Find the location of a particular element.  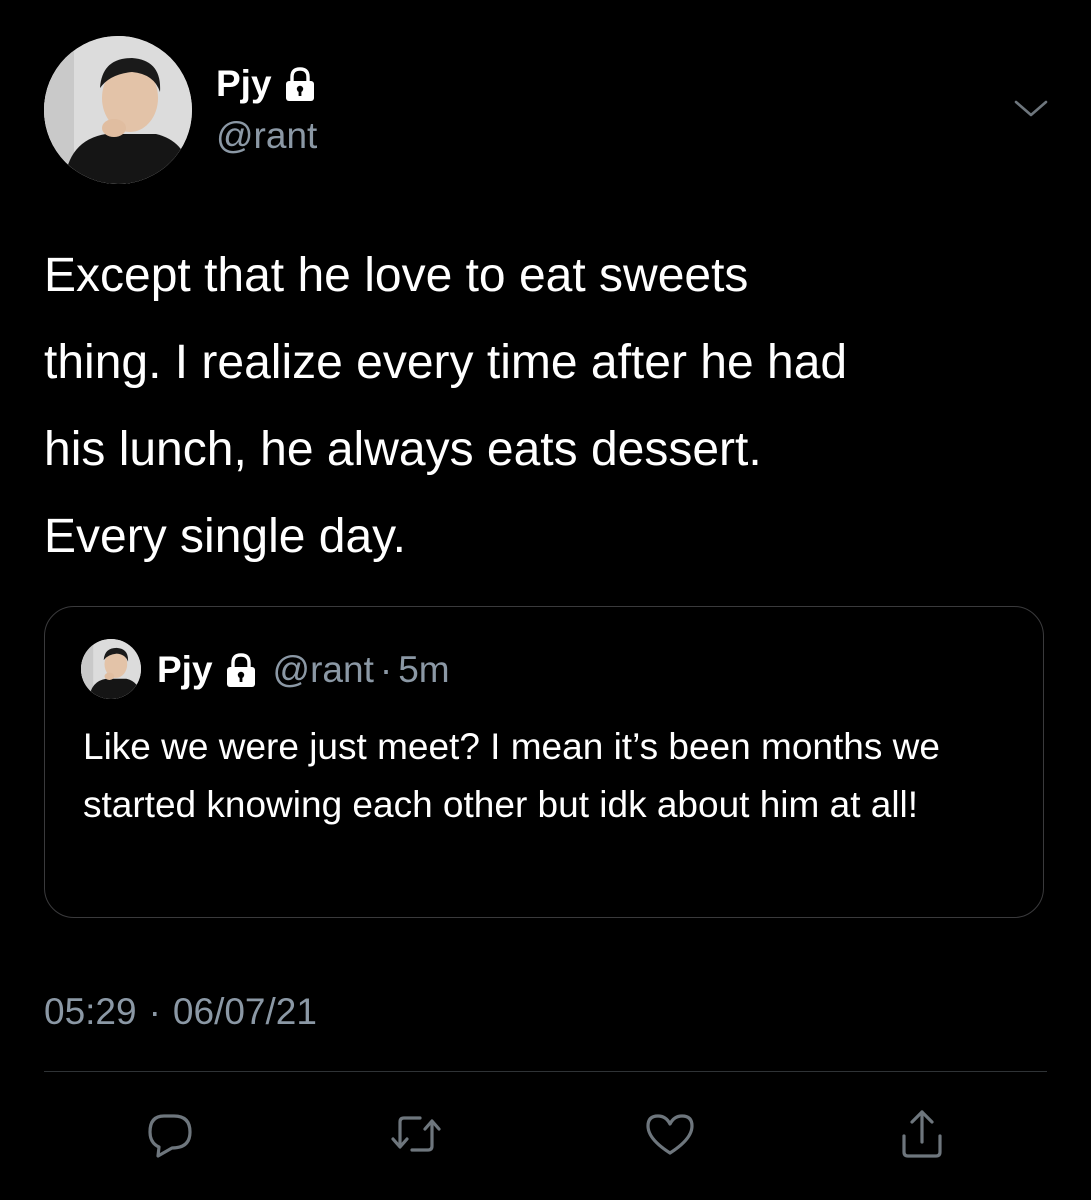

quoted-tweet-header: Pjy @rant · 5m is located at coordinates (303, 670).